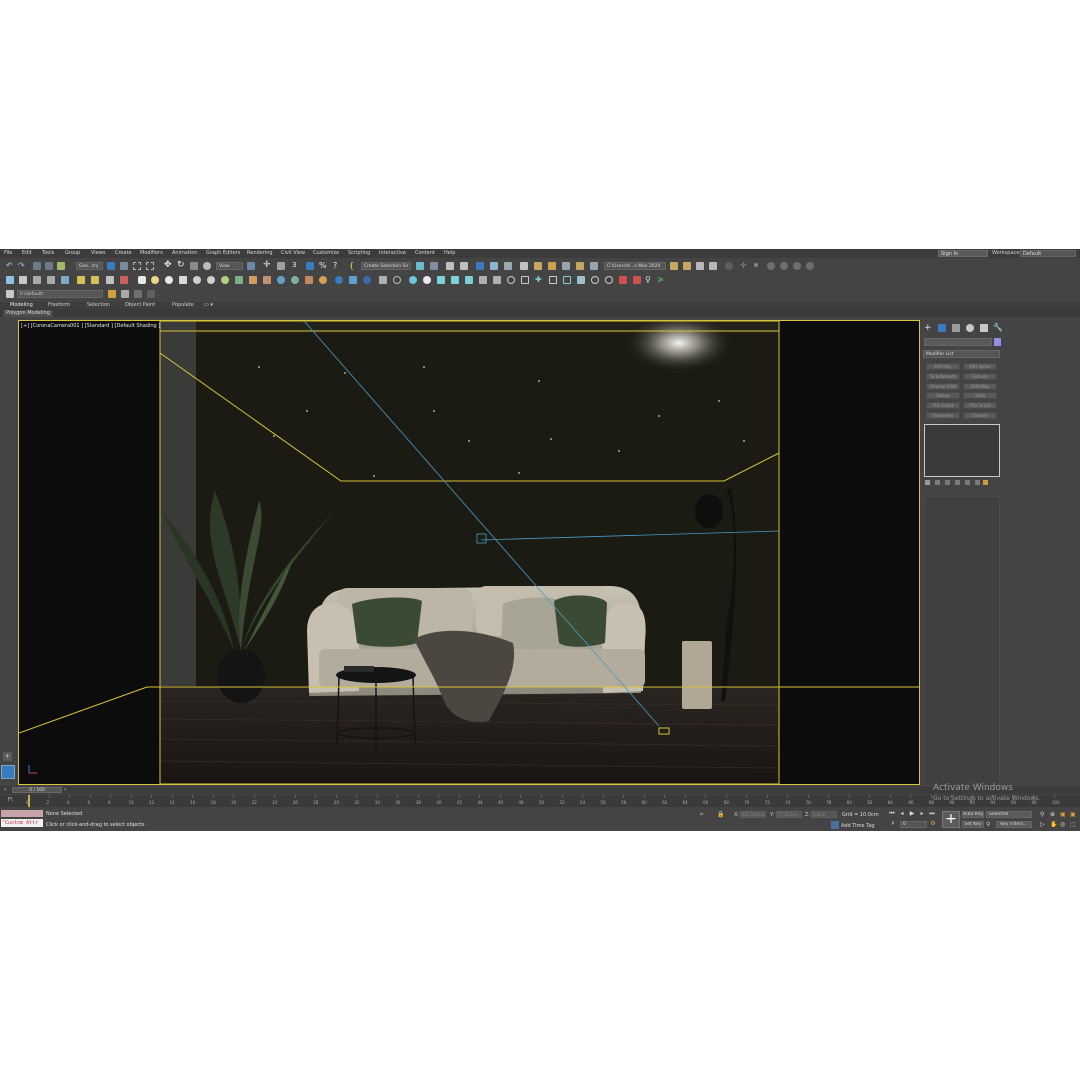 This screenshot has width=1080, height=1080. What do you see at coordinates (1042, 814) in the screenshot?
I see `zoom-icon: ⚲` at bounding box center [1042, 814].